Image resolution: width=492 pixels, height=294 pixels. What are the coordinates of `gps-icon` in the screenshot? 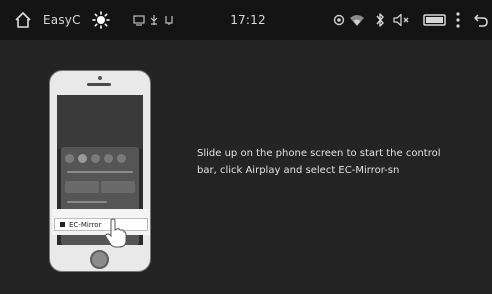 It's located at (339, 20).